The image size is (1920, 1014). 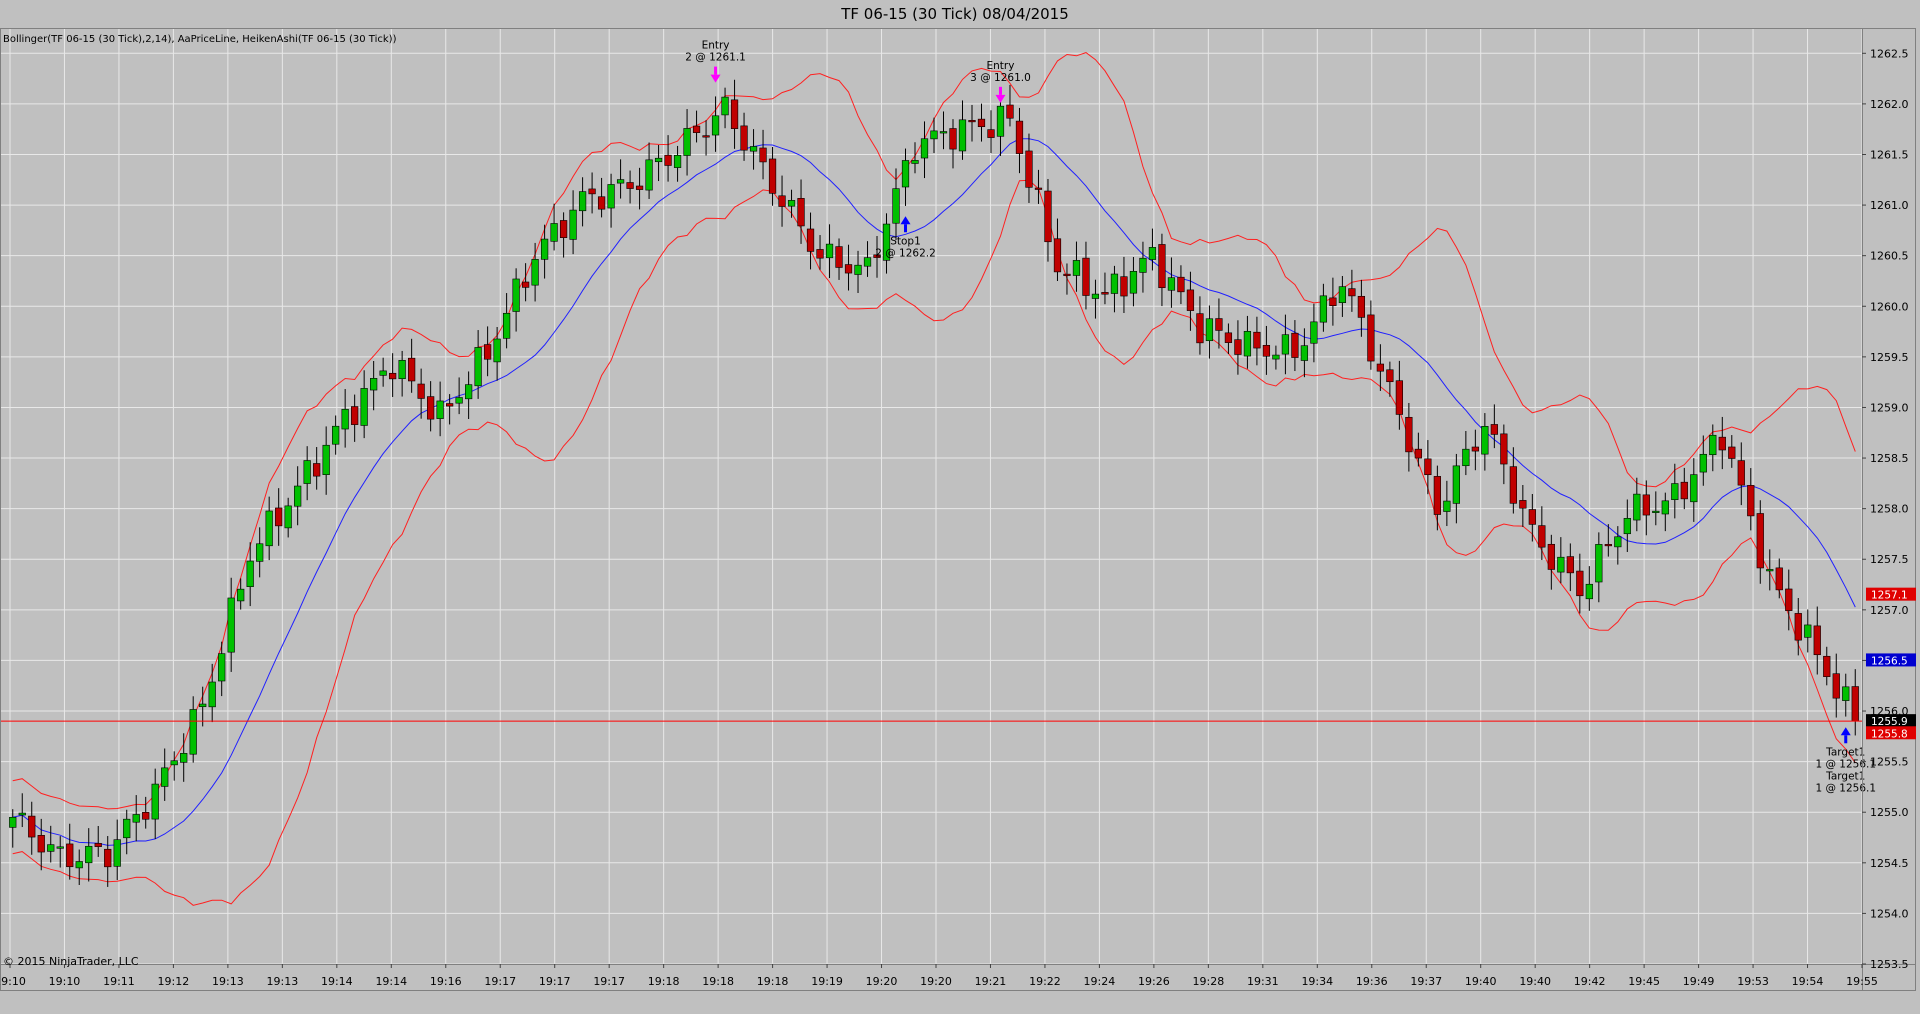 I want to click on y-tick-label: 1259.5, so click(x=1889, y=357).